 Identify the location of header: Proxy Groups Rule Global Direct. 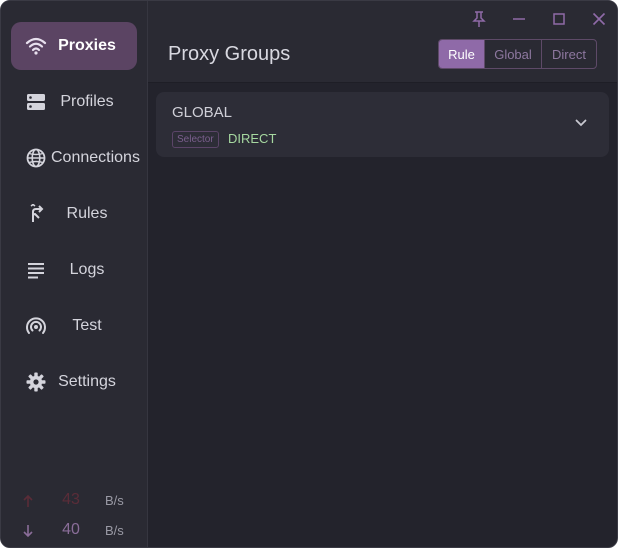
(382, 42).